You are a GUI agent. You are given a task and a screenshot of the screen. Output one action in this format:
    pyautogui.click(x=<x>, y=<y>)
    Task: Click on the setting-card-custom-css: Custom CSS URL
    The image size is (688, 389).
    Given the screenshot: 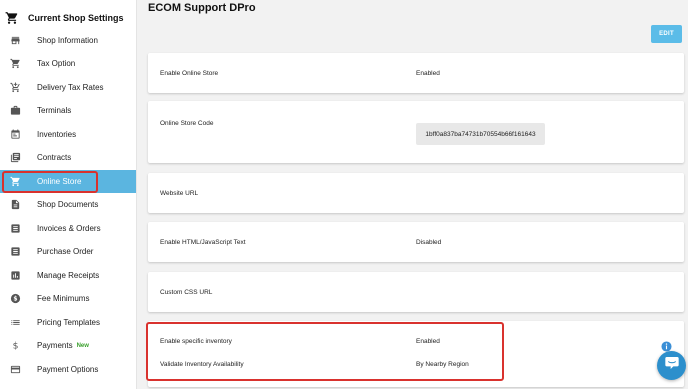 What is the action you would take?
    pyautogui.click(x=416, y=292)
    